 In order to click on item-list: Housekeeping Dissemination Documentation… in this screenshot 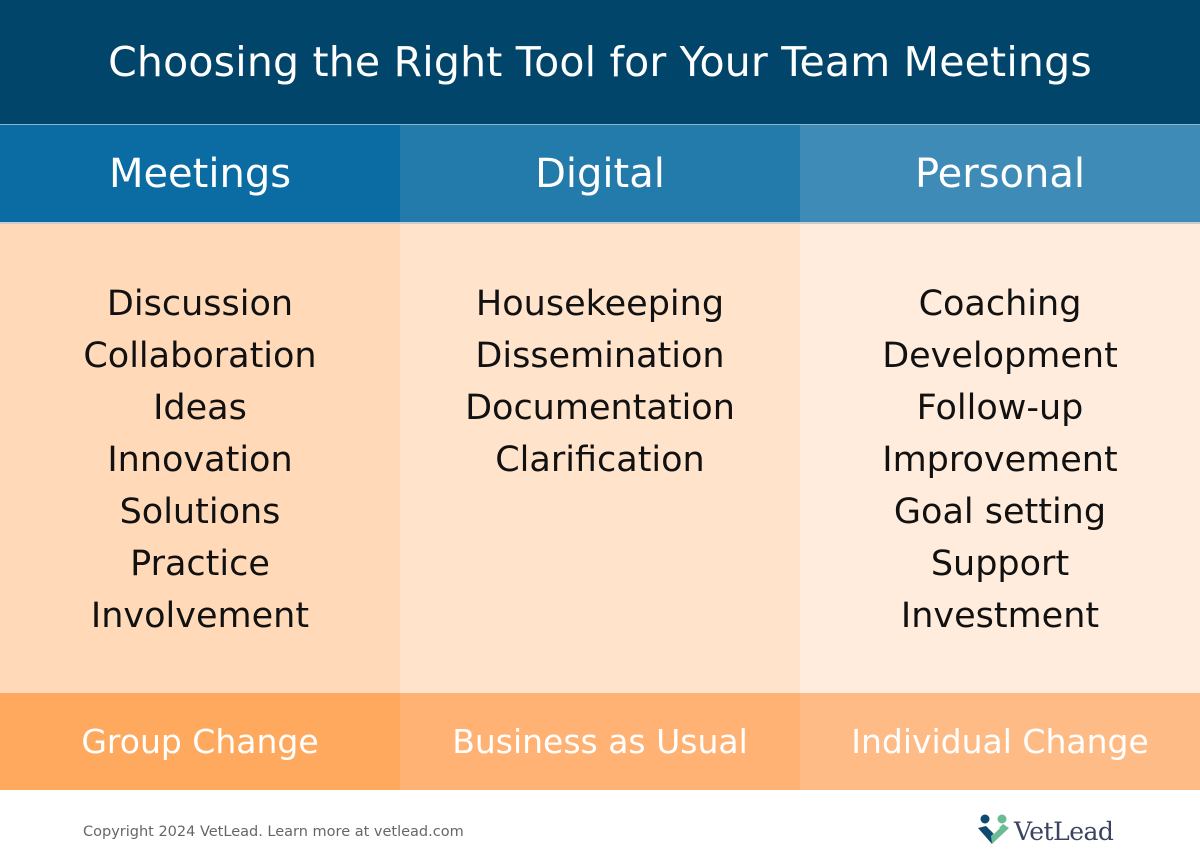, I will do `click(600, 458)`.